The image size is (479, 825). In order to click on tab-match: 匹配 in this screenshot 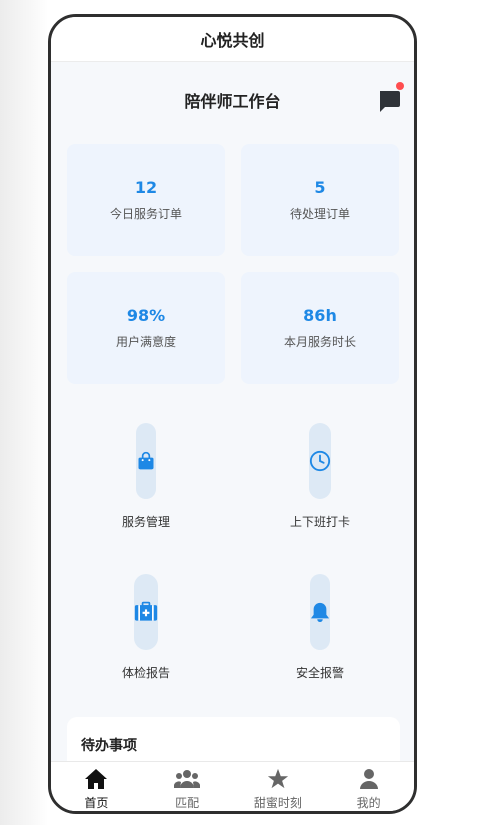, I will do `click(187, 786)`.